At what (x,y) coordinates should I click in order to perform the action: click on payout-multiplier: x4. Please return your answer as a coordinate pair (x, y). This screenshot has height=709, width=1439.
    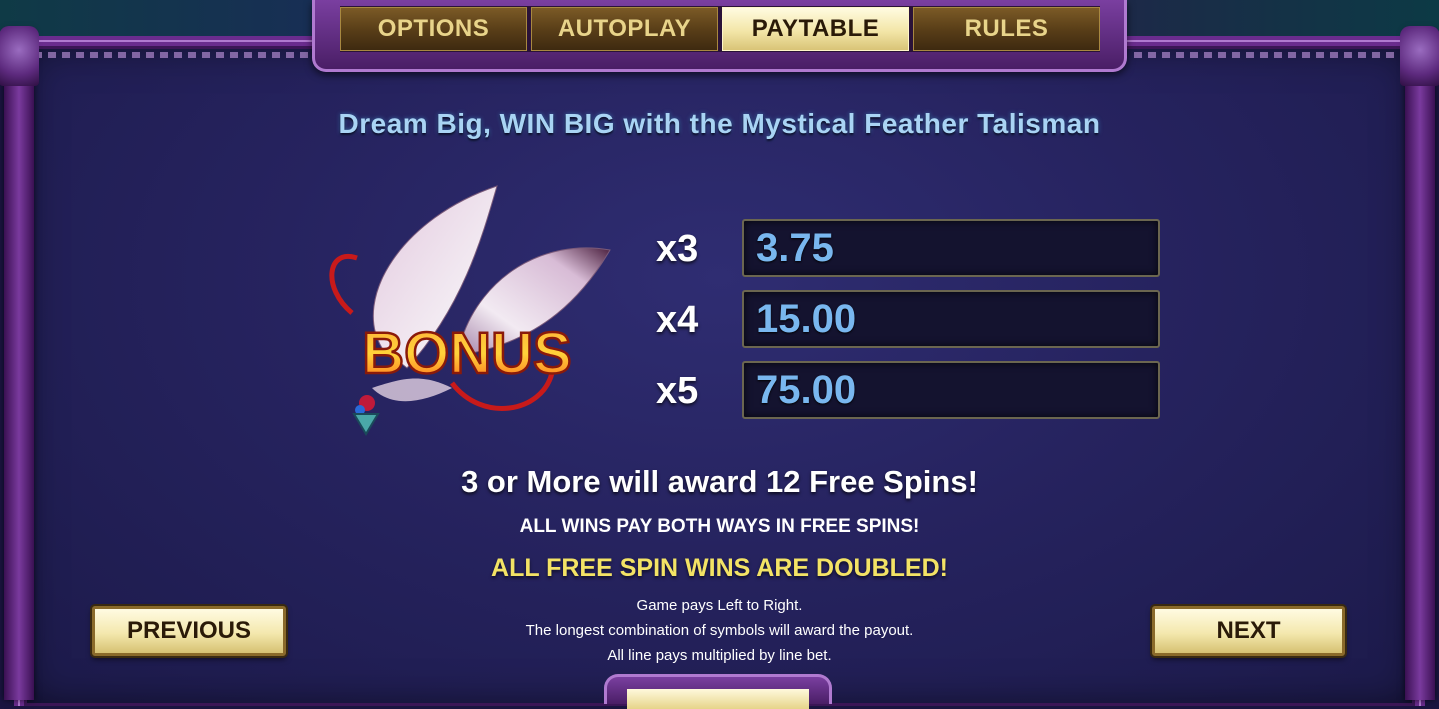
    Looking at the image, I should click on (677, 320).